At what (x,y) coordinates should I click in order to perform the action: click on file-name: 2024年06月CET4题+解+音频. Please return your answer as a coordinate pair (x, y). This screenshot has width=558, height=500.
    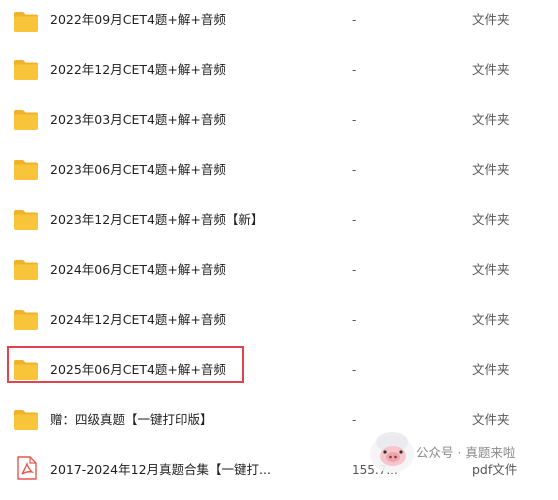
    Looking at the image, I should click on (138, 270).